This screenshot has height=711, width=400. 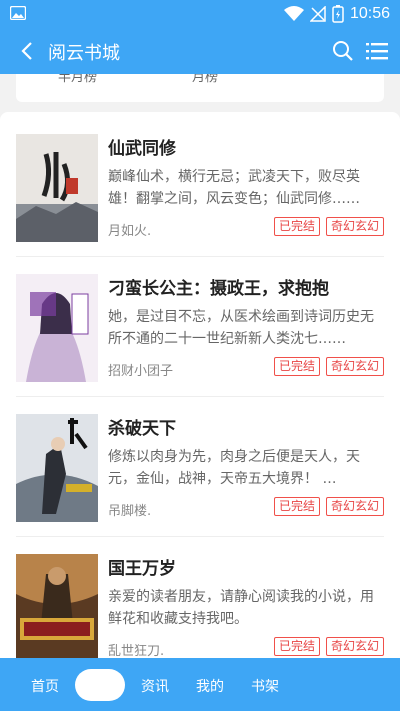 I want to click on search-icon, so click(x=343, y=51).